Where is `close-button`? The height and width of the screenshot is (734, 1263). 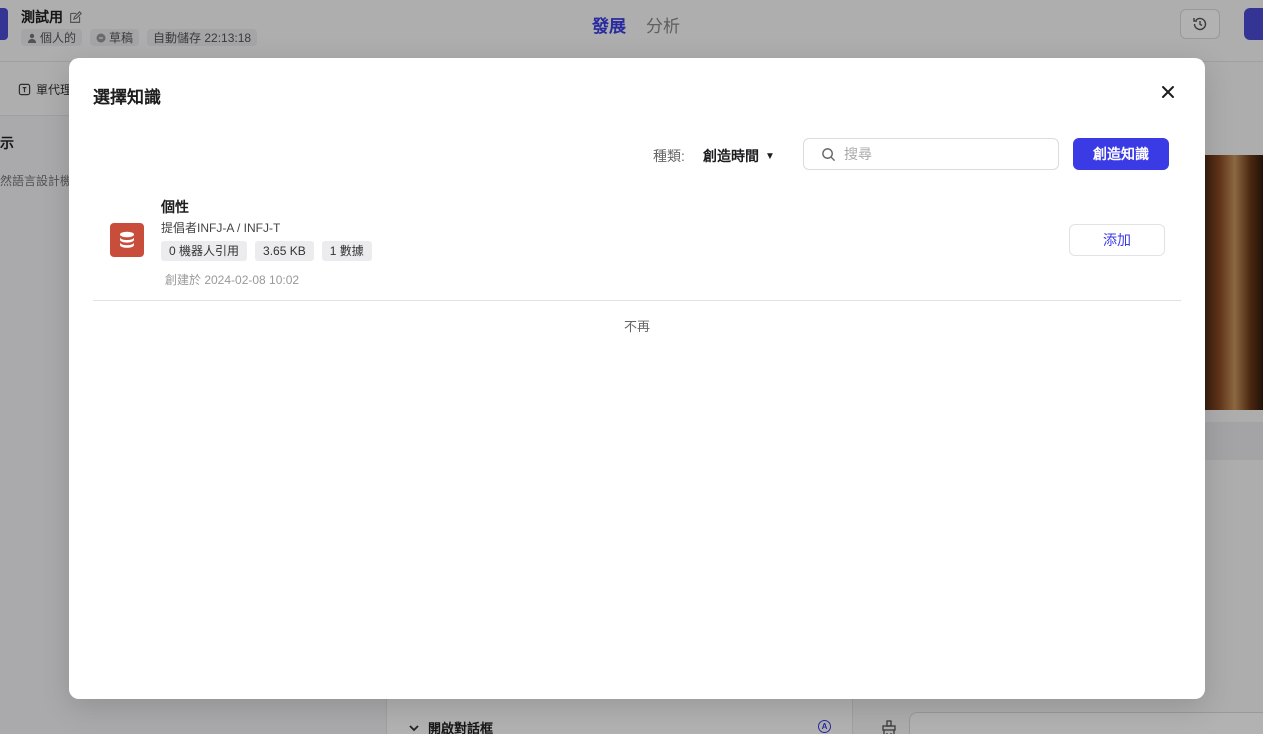
close-button is located at coordinates (1168, 92).